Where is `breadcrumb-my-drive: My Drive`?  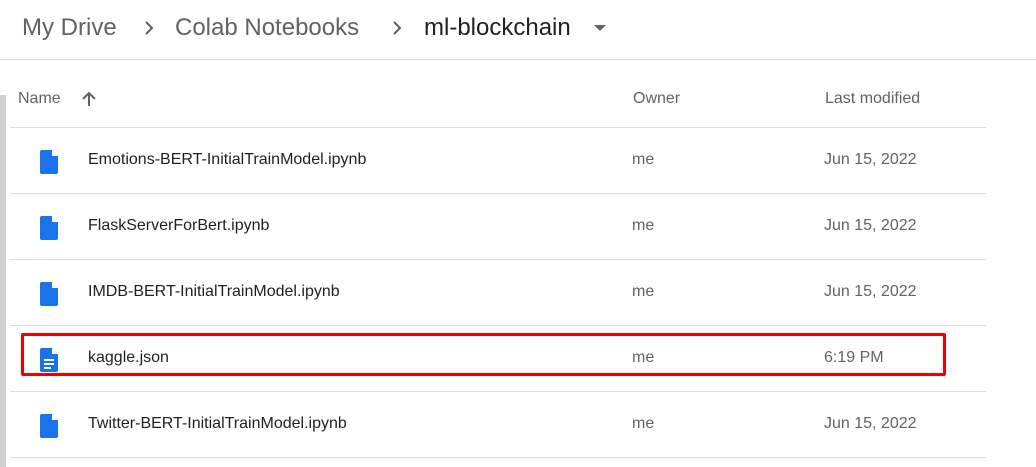
breadcrumb-my-drive: My Drive is located at coordinates (69, 28).